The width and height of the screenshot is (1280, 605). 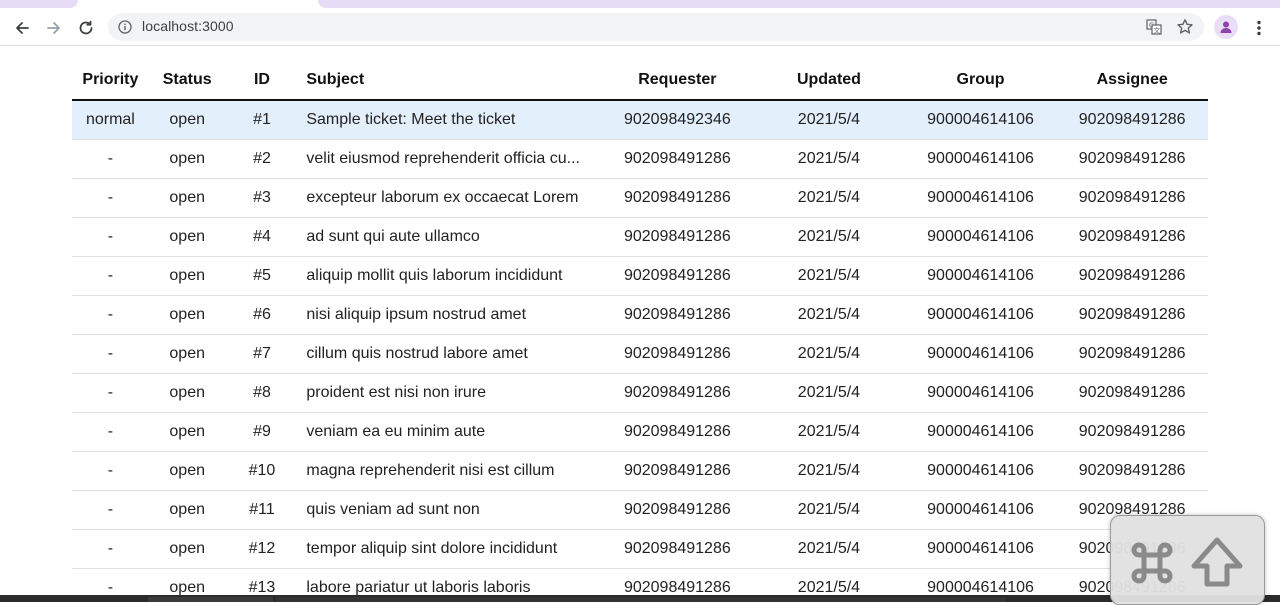 What do you see at coordinates (656, 27) in the screenshot?
I see `address-bar: localhost:3000 G文` at bounding box center [656, 27].